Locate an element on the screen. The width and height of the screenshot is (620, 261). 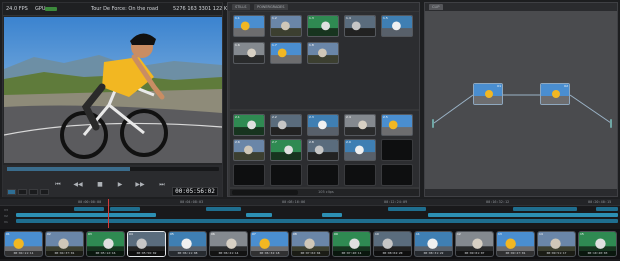
timeline-clip-thumbnail: 09 00:07:40:11 is located at coordinates (351, 244).